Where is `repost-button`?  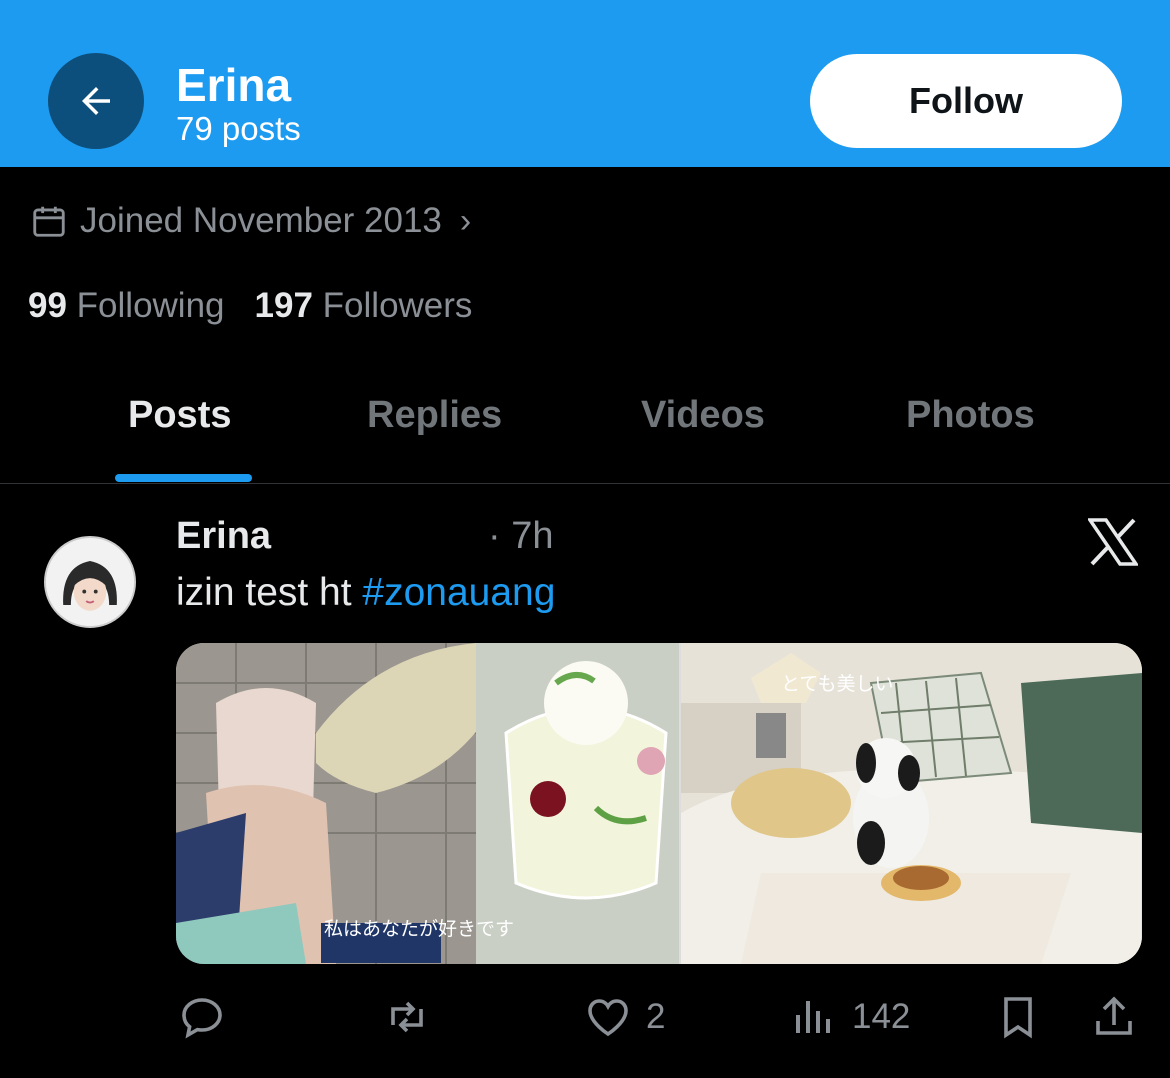 repost-button is located at coordinates (407, 1017).